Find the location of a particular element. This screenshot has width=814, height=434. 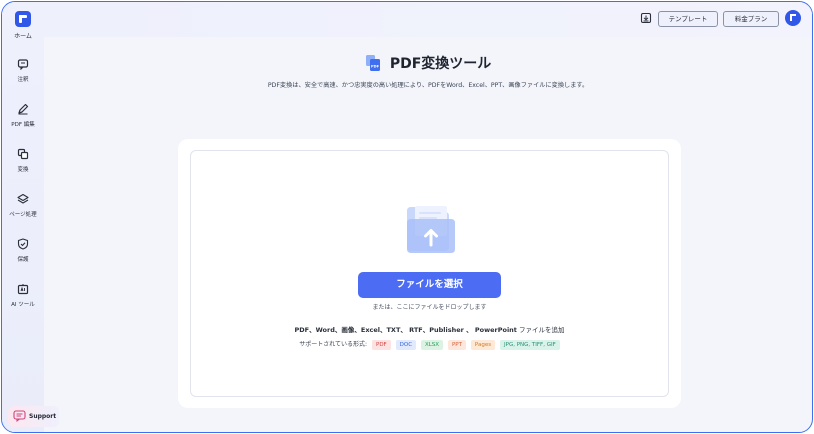

support-button: Support is located at coordinates (33, 416).